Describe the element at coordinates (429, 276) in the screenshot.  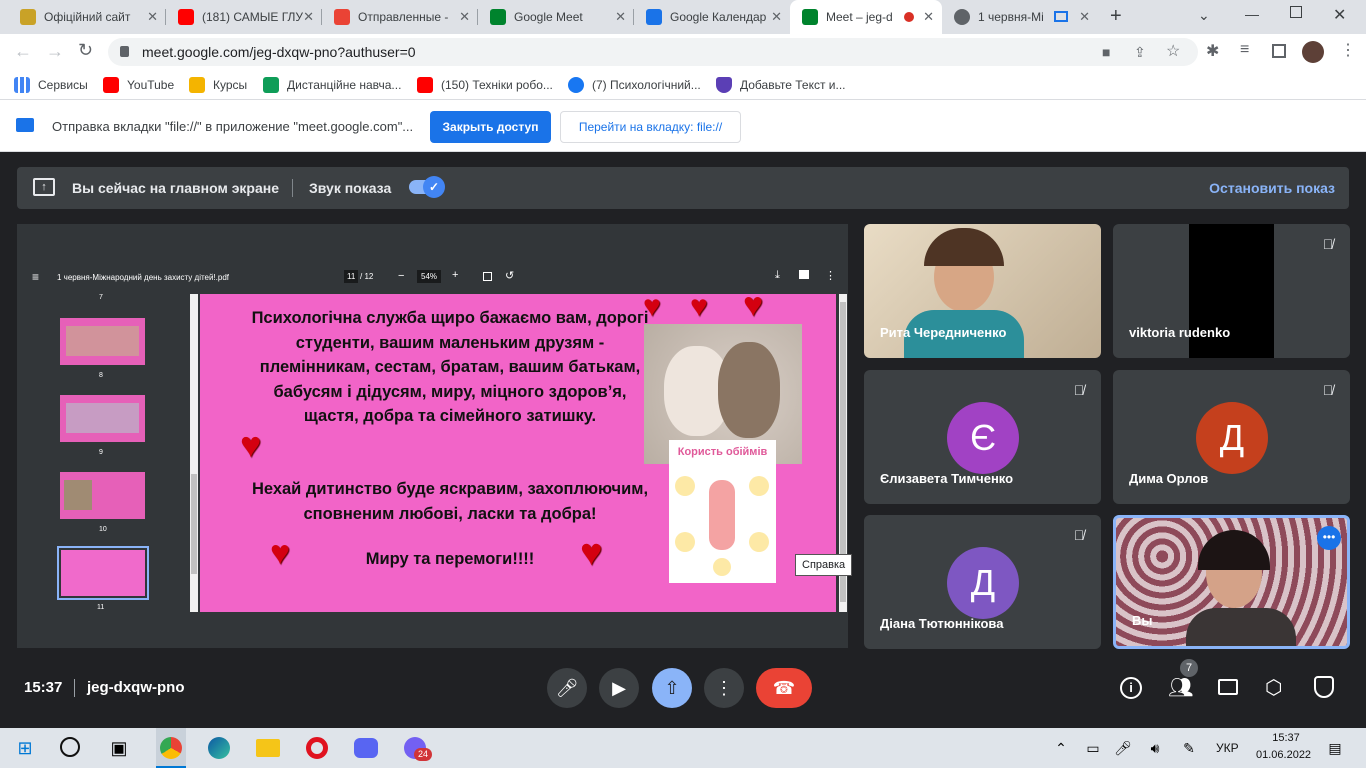
I see `zoom-level: 54%` at that location.